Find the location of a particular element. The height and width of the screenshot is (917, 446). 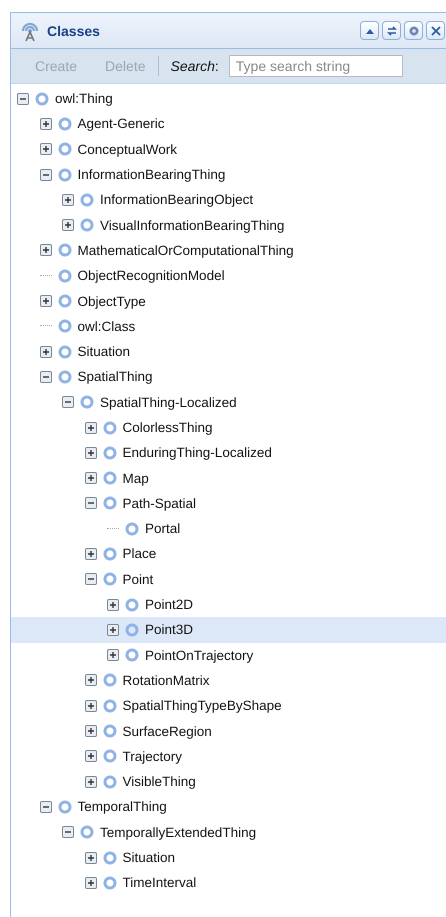

tree-row: InformationBearingObject is located at coordinates (228, 199).